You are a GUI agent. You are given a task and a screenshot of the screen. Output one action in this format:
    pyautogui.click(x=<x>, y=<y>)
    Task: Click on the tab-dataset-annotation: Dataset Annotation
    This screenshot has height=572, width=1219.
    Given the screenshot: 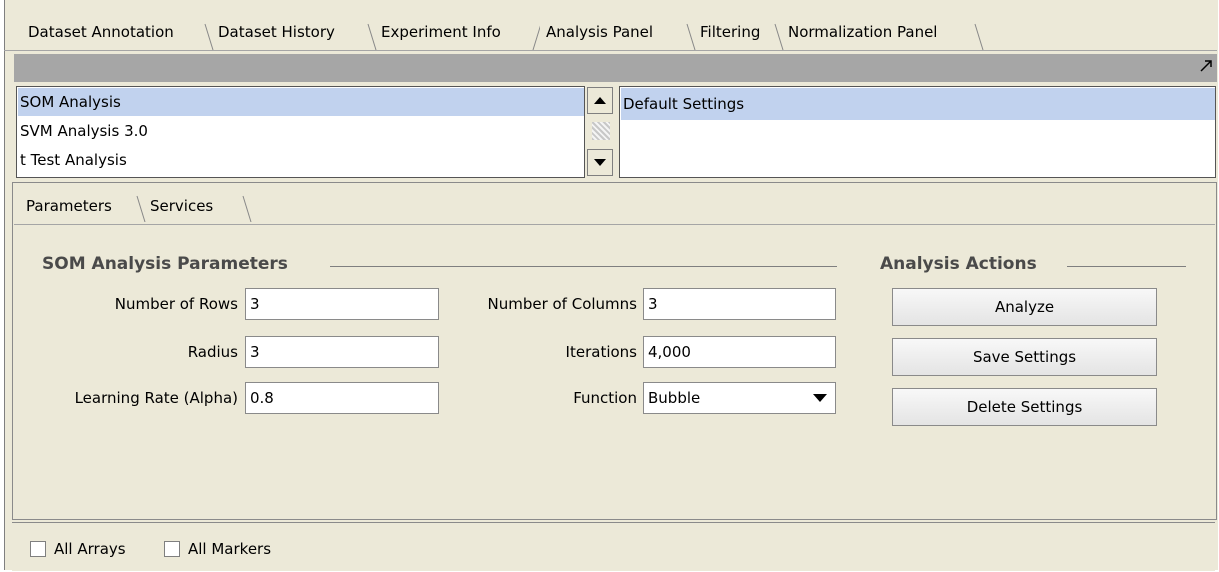 What is the action you would take?
    pyautogui.click(x=101, y=32)
    